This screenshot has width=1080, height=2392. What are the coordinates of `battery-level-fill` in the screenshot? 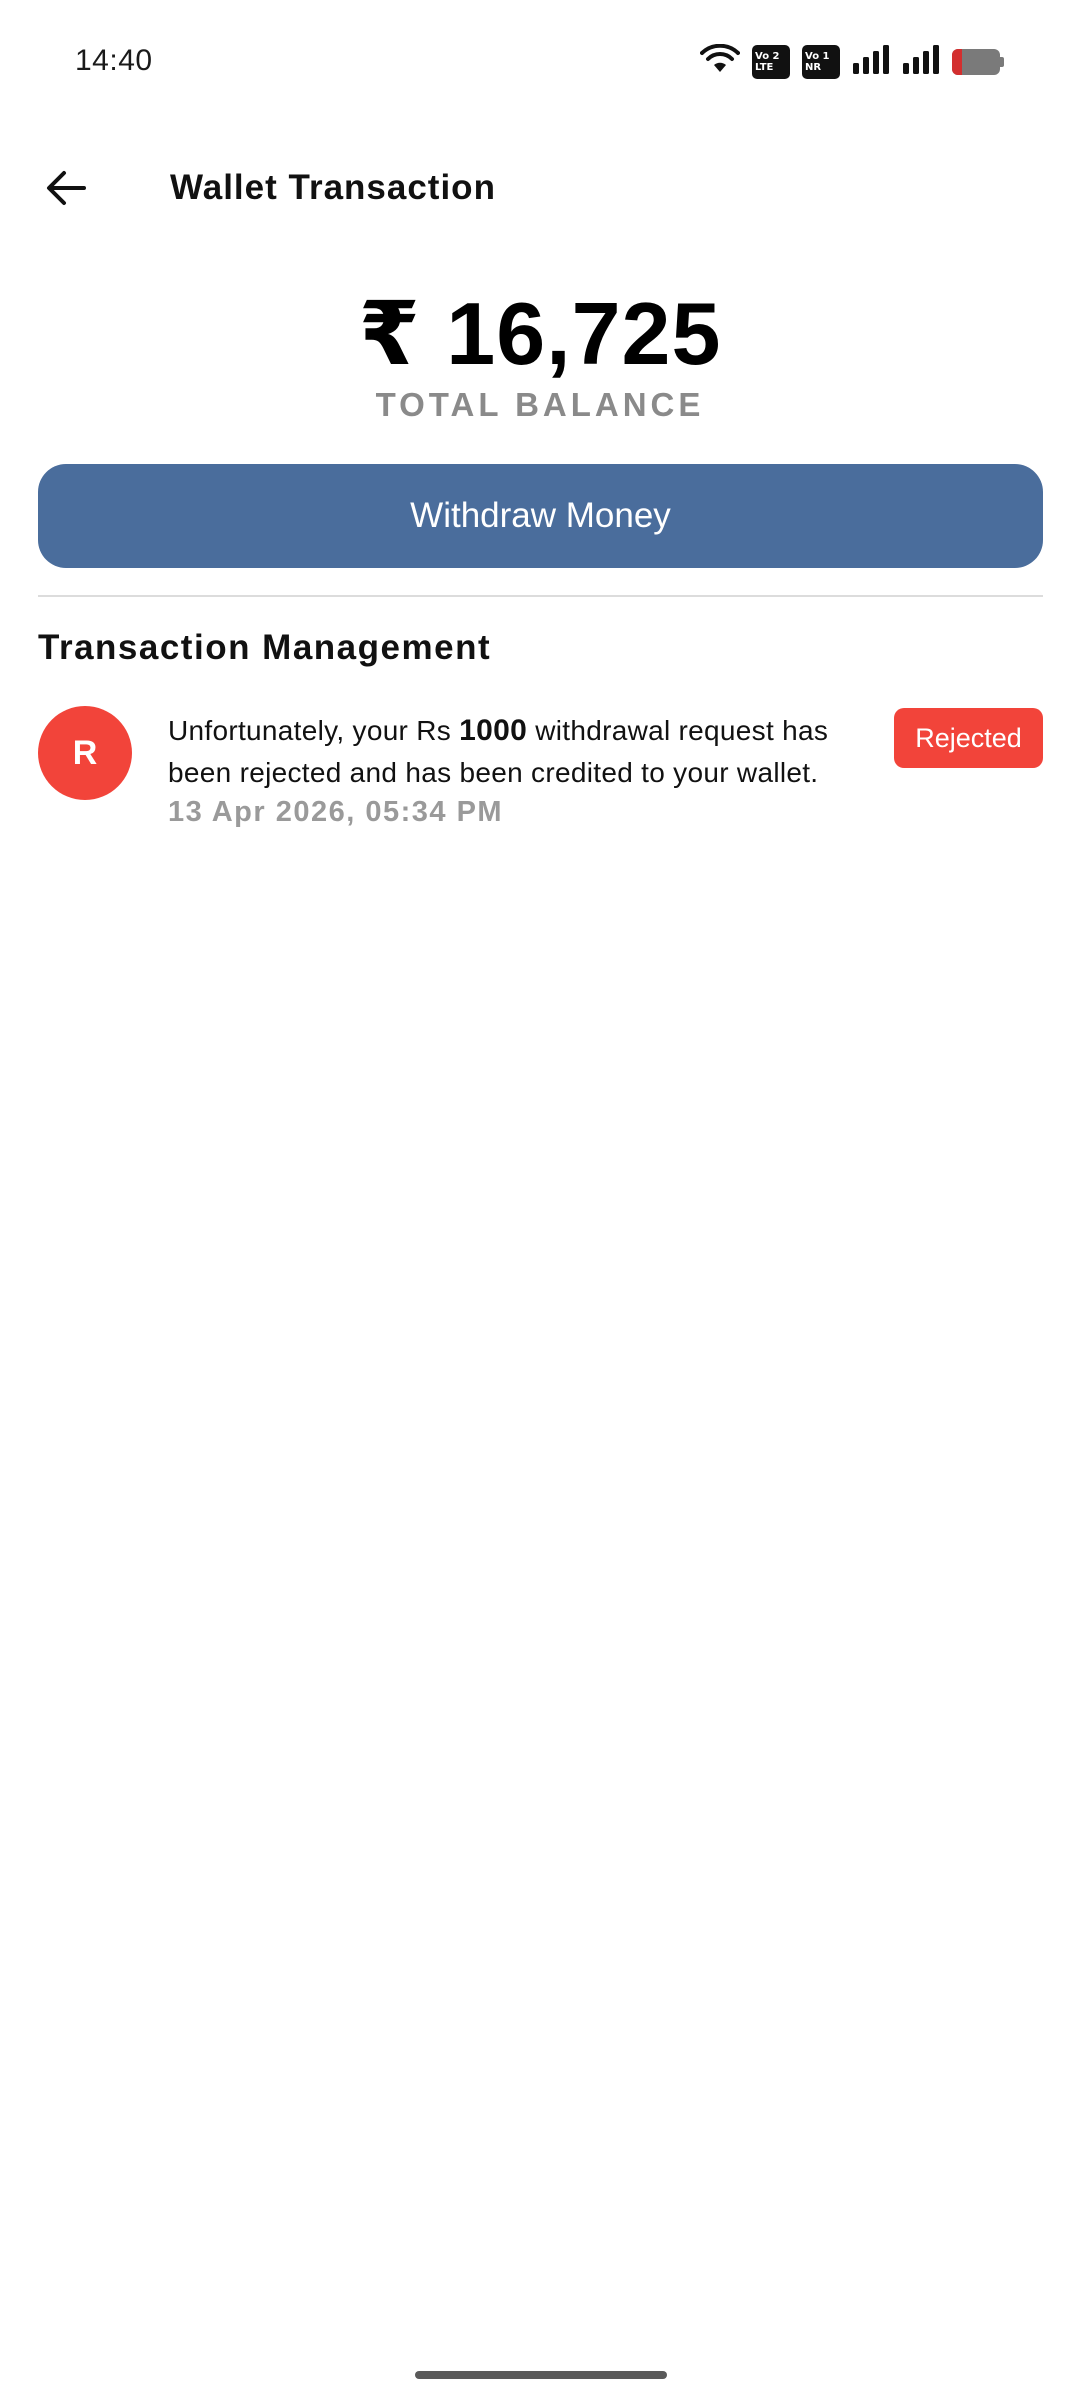 It's located at (957, 62).